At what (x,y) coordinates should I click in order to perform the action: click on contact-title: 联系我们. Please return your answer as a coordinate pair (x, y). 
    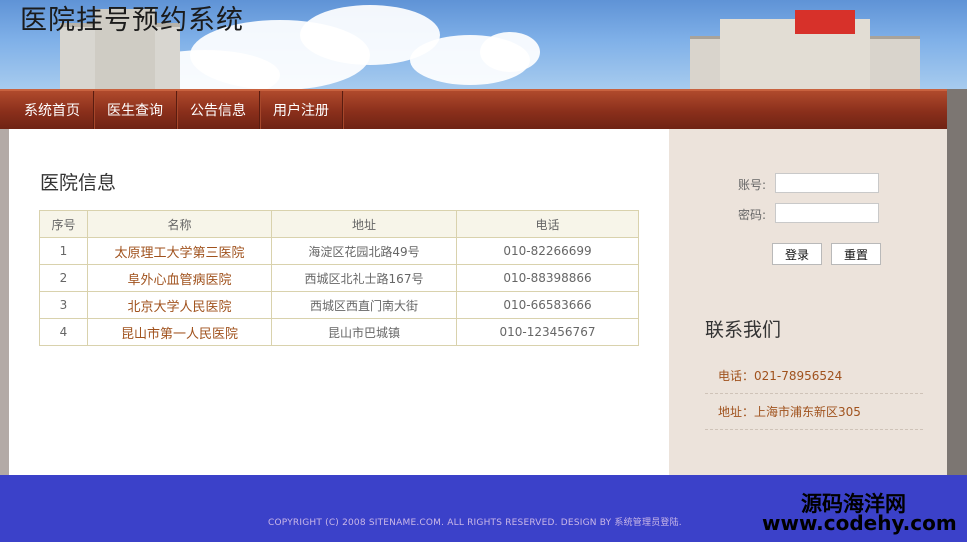
    Looking at the image, I should click on (743, 330).